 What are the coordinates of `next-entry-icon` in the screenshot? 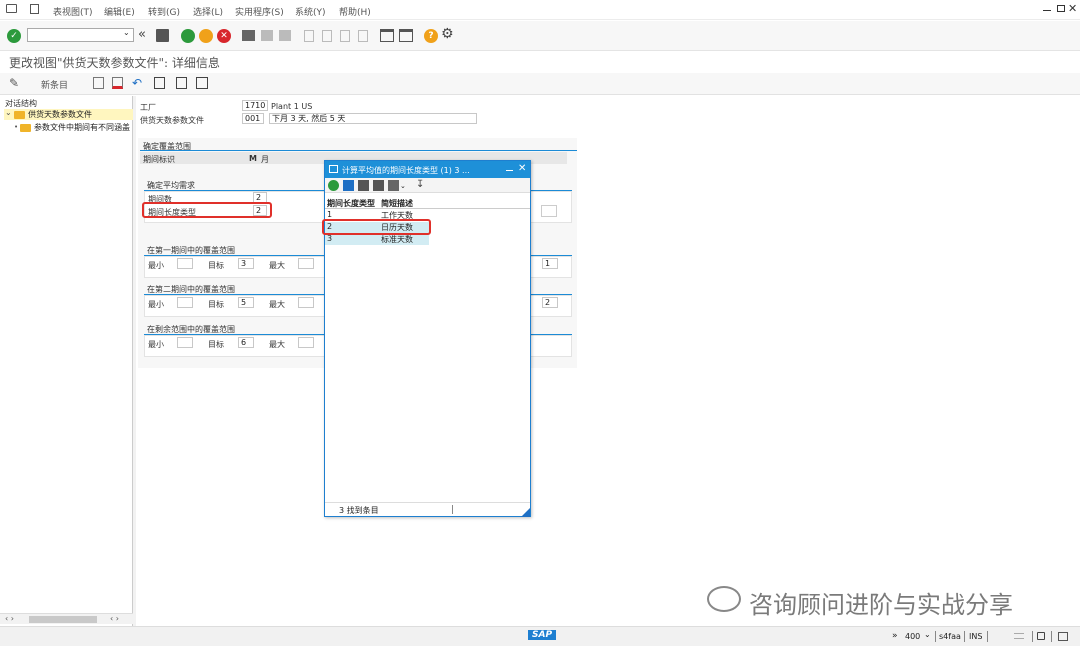 It's located at (181, 83).